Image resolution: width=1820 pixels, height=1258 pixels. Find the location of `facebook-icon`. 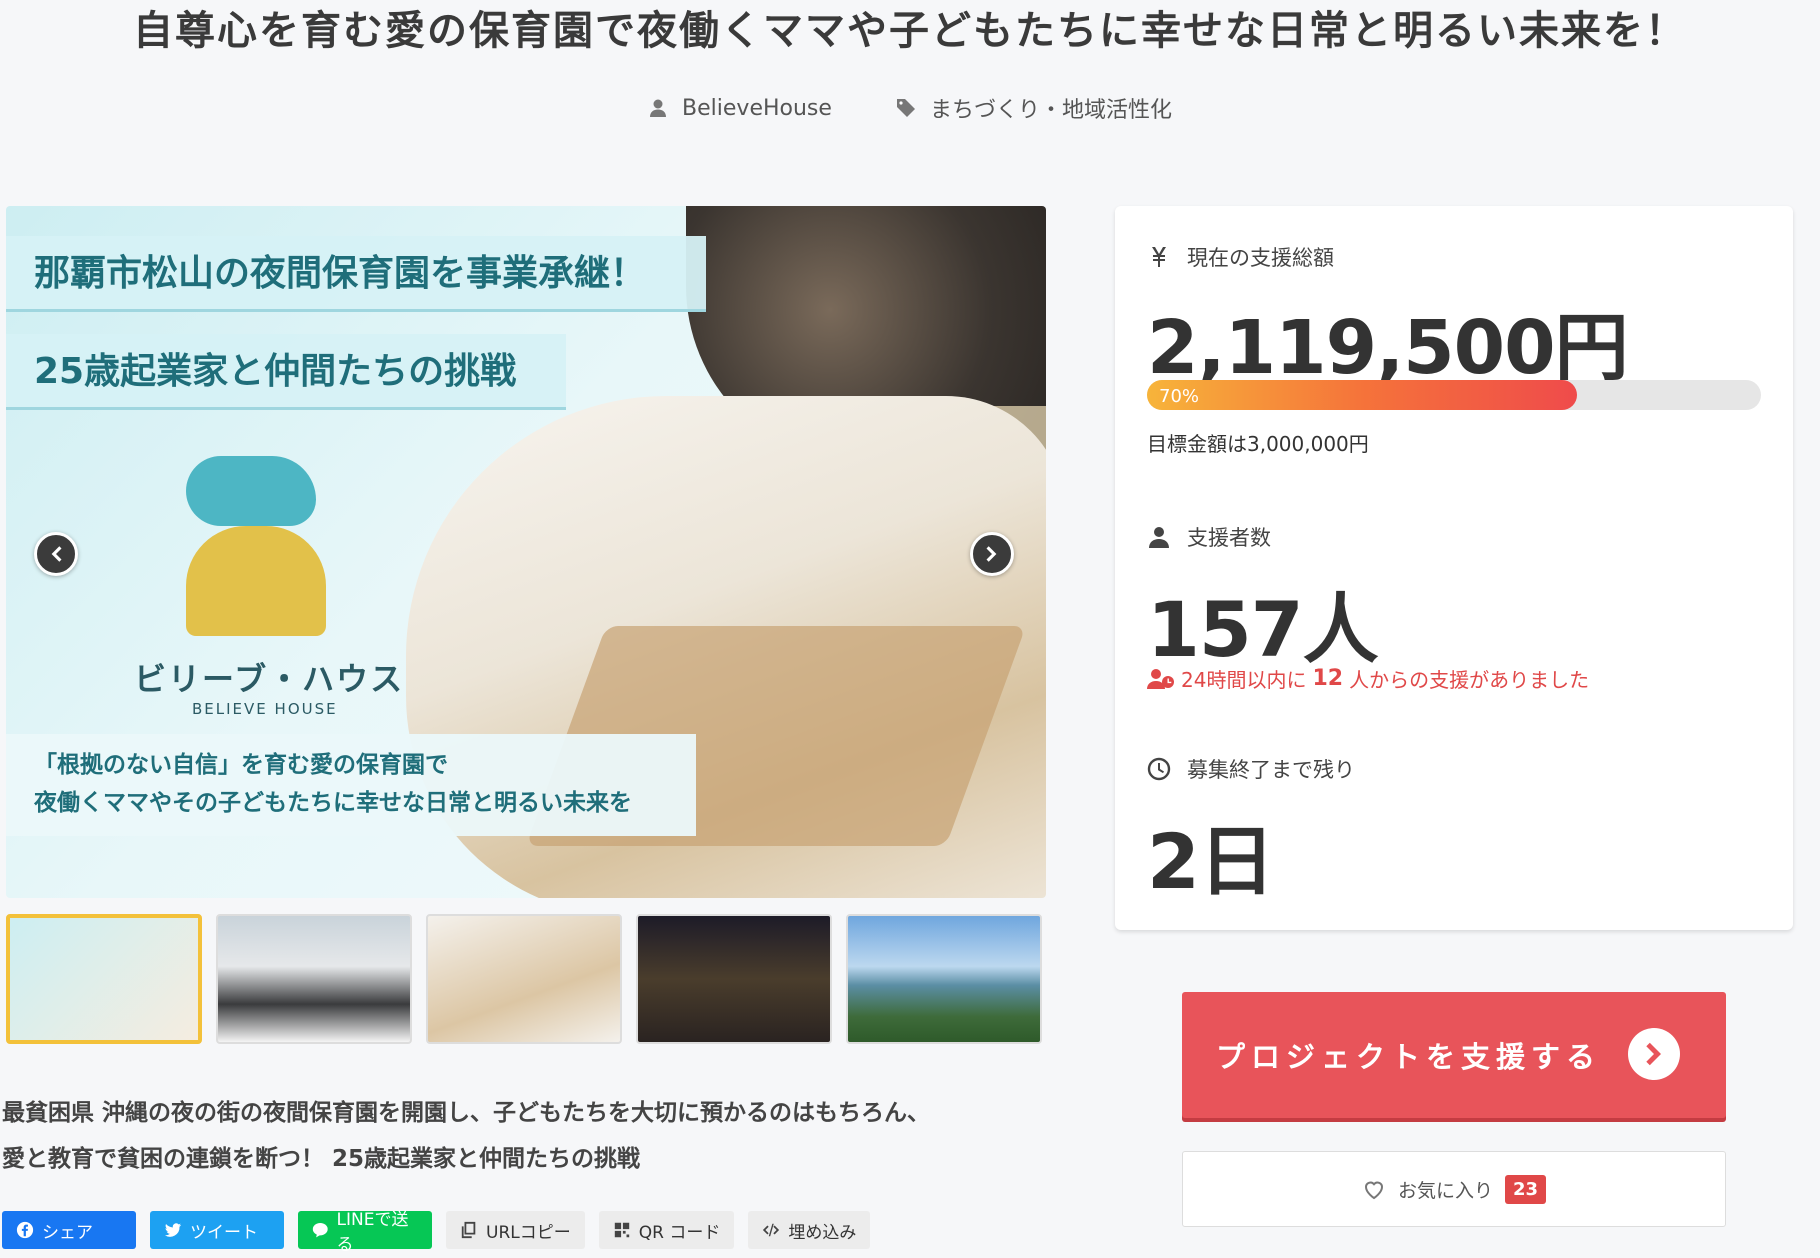

facebook-icon is located at coordinates (25, 1230).